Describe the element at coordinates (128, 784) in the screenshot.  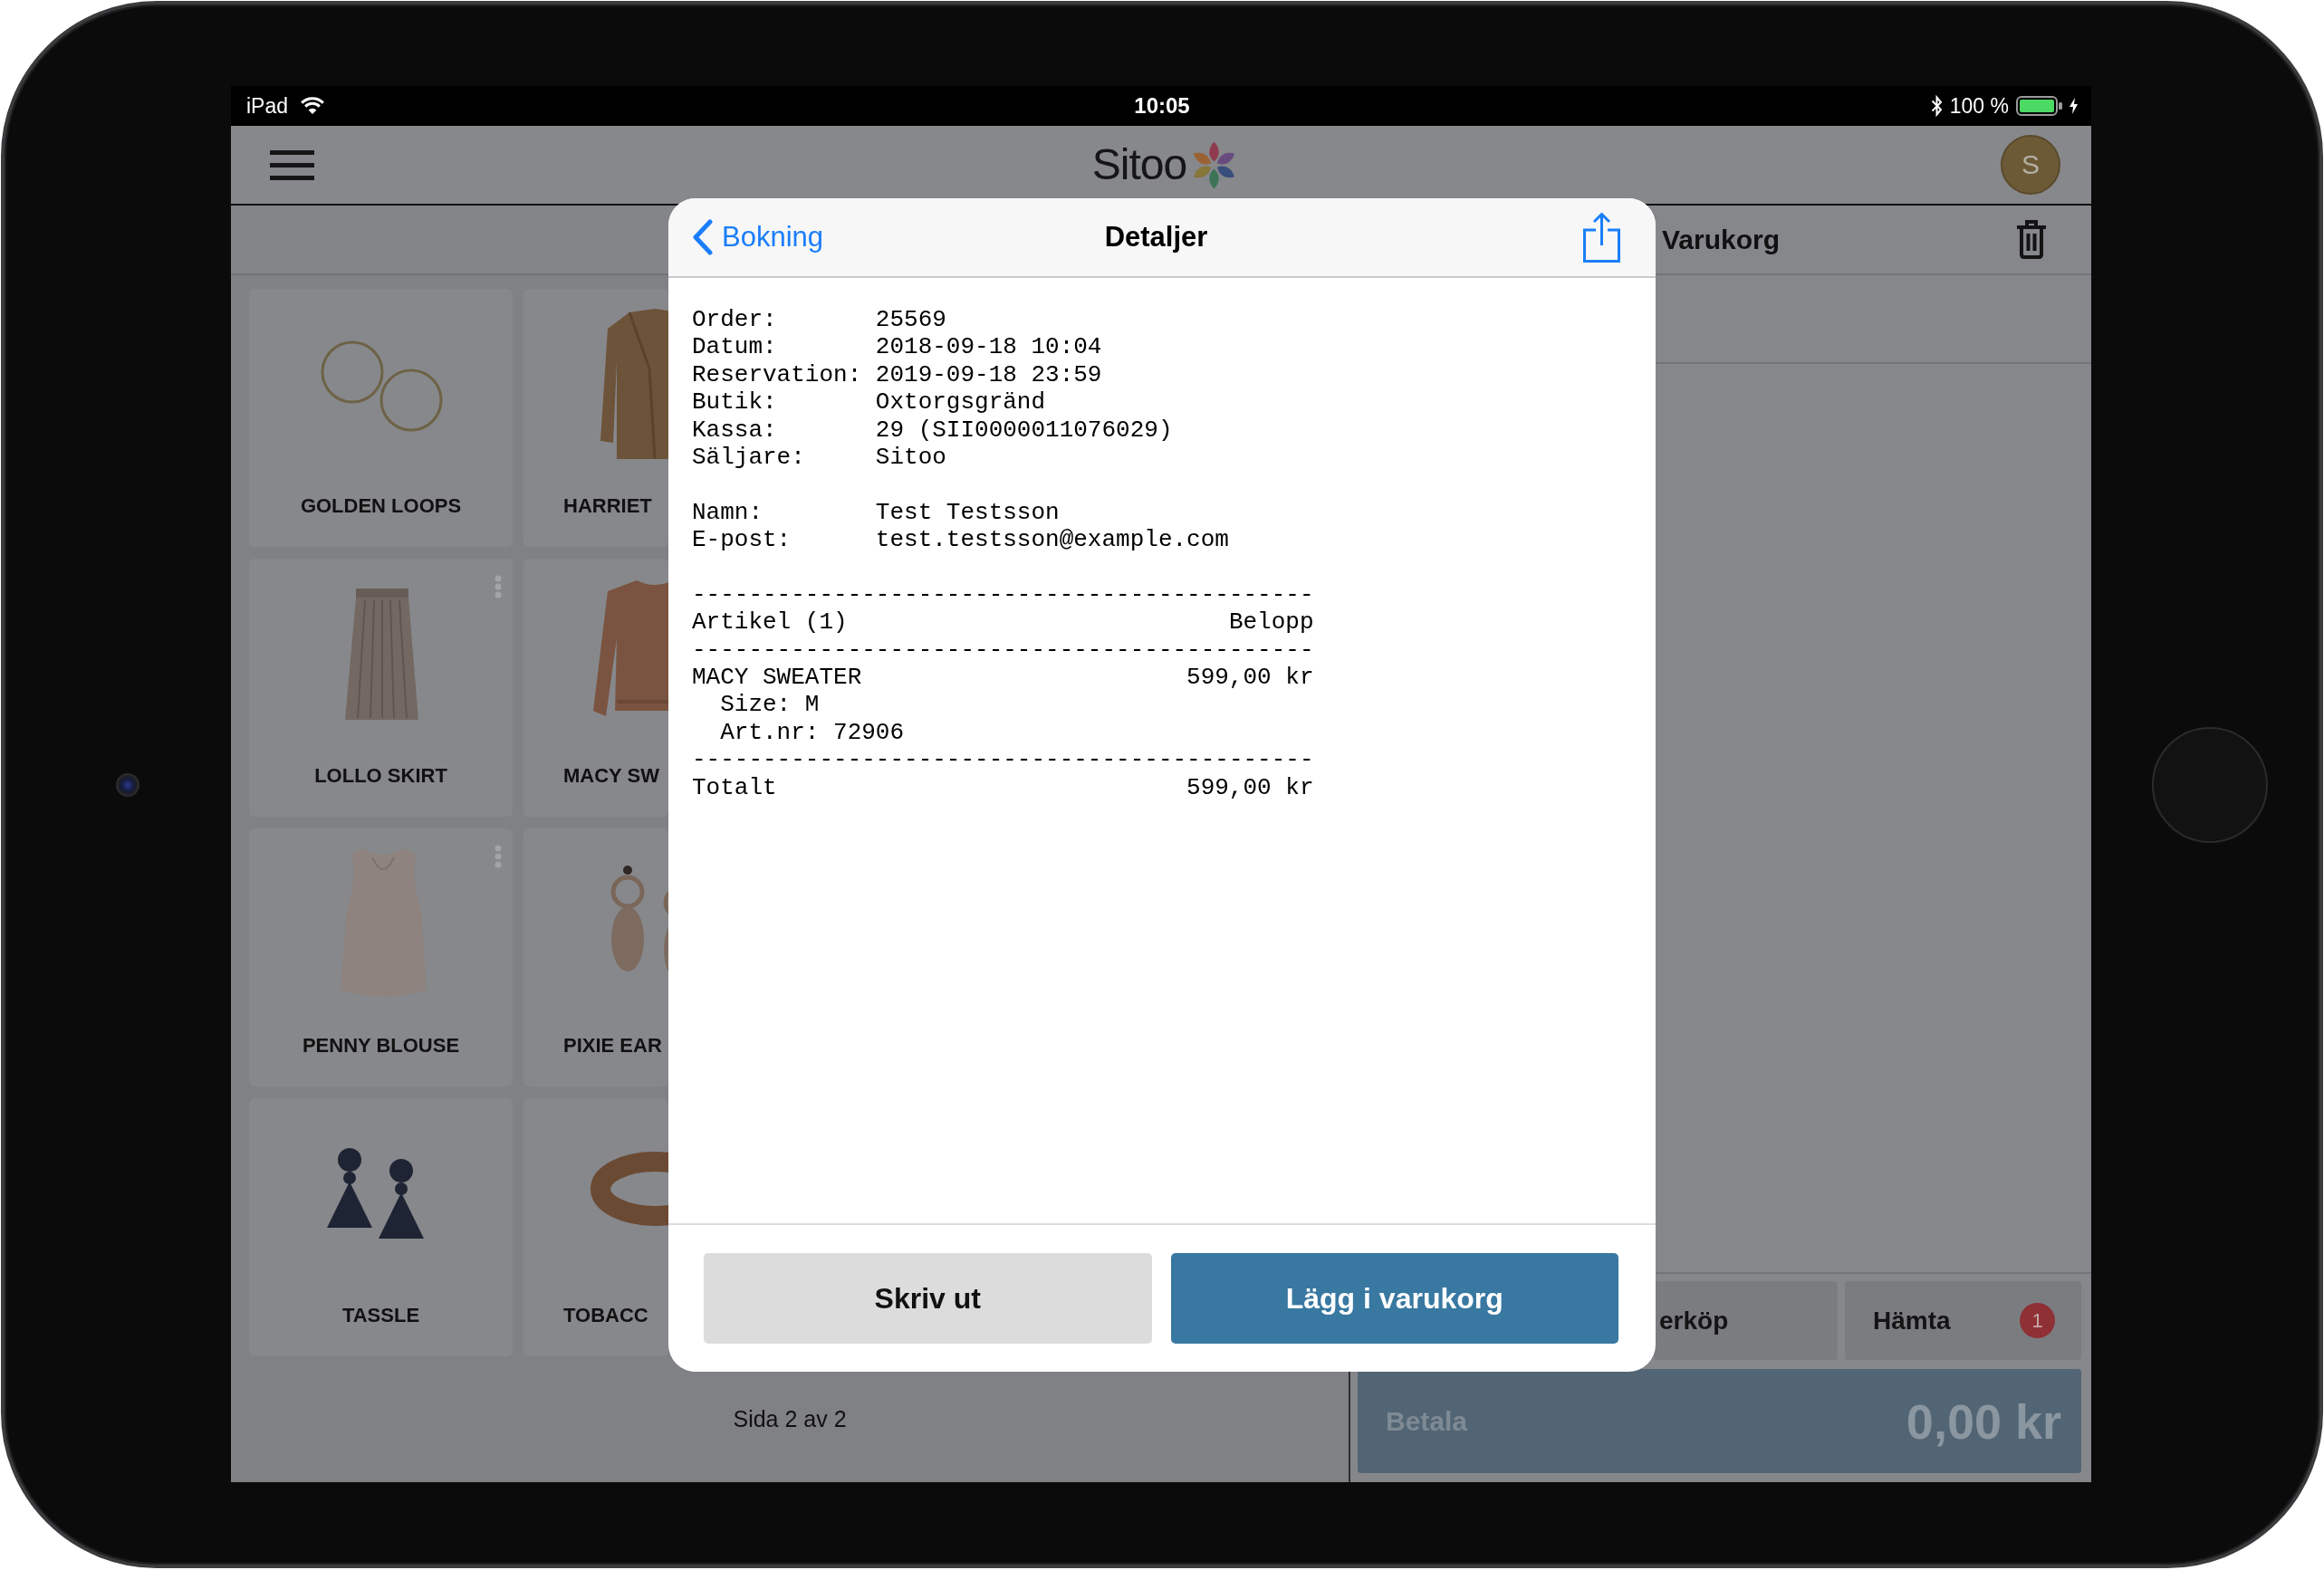
I see `camera-lens-icon` at that location.